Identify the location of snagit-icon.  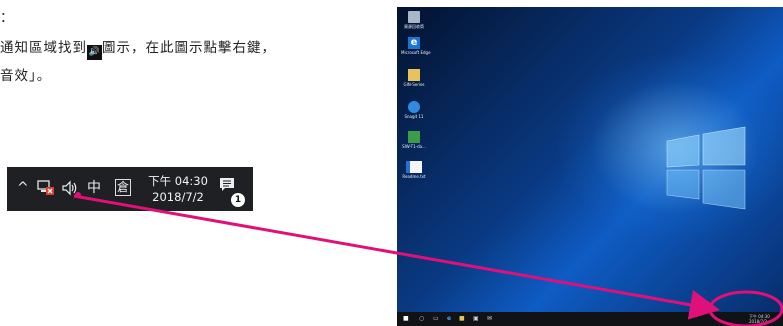
(414, 107).